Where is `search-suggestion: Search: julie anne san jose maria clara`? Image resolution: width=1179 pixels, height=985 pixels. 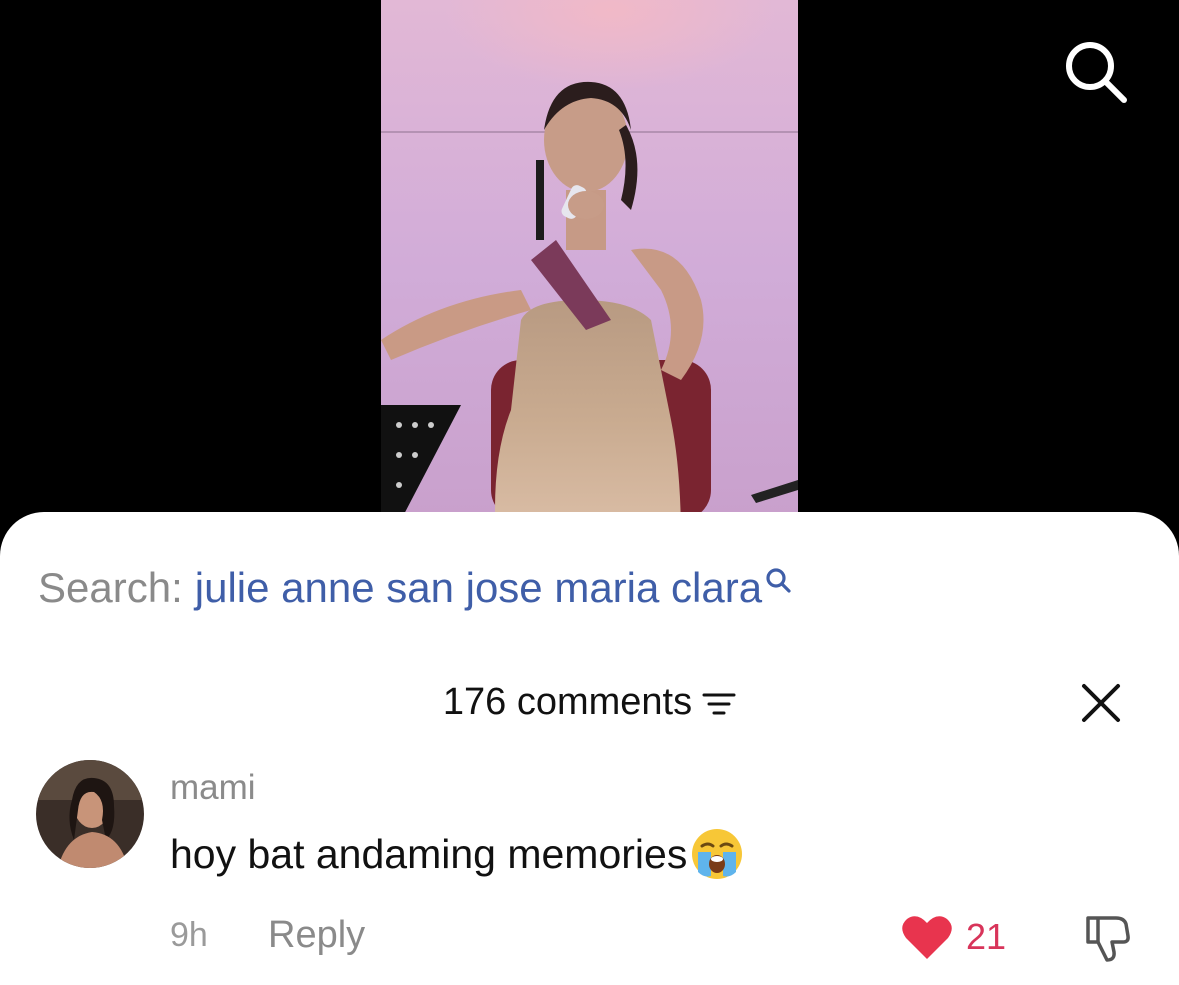
search-suggestion: Search: julie anne san jose maria clara is located at coordinates (415, 588).